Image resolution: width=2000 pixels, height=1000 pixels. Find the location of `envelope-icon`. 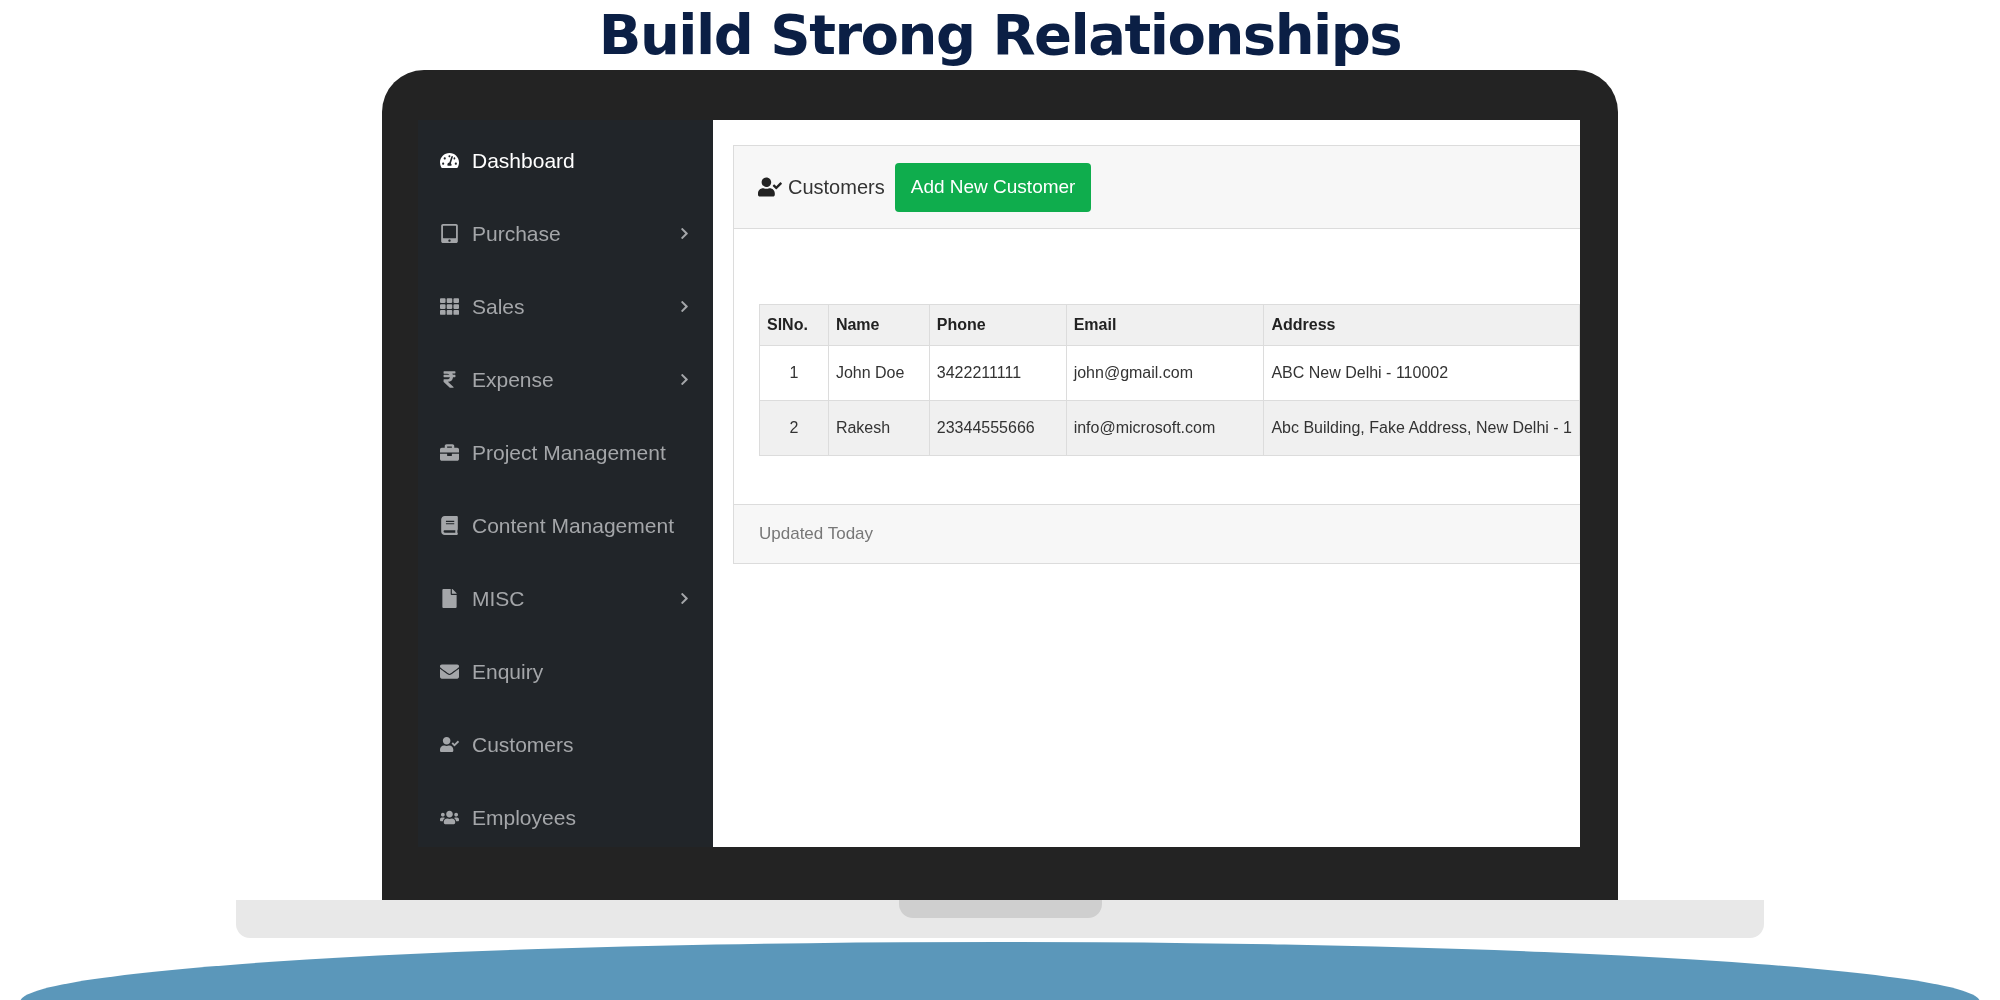

envelope-icon is located at coordinates (449, 671).